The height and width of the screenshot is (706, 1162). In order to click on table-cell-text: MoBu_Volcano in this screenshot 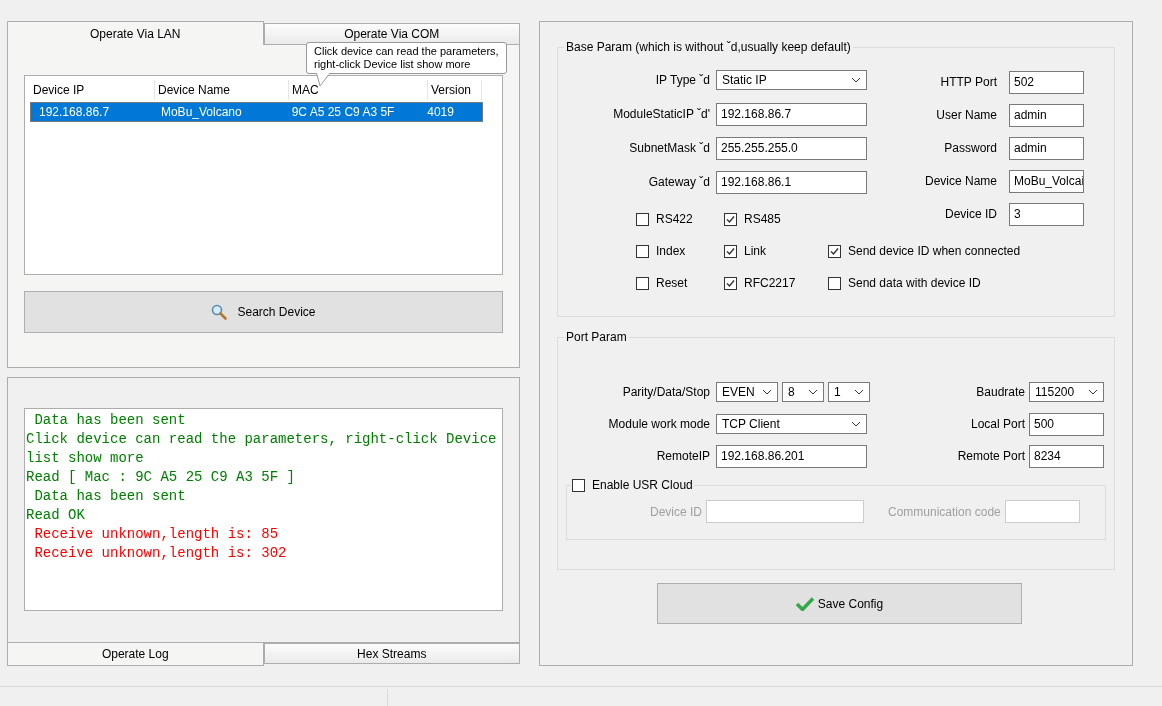, I will do `click(201, 112)`.